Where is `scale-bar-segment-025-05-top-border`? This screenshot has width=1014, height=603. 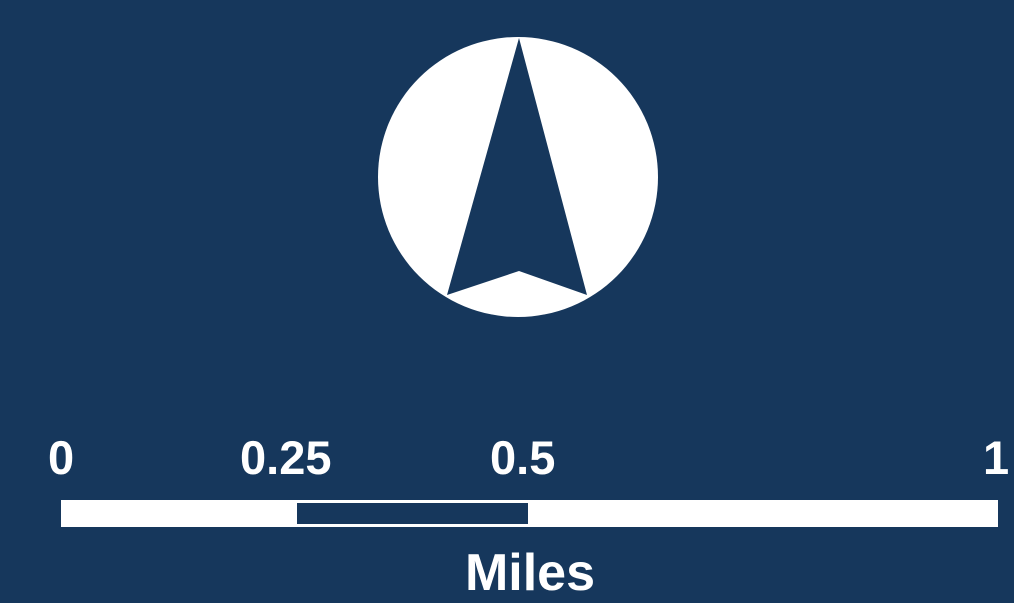 scale-bar-segment-025-05-top-border is located at coordinates (412, 501).